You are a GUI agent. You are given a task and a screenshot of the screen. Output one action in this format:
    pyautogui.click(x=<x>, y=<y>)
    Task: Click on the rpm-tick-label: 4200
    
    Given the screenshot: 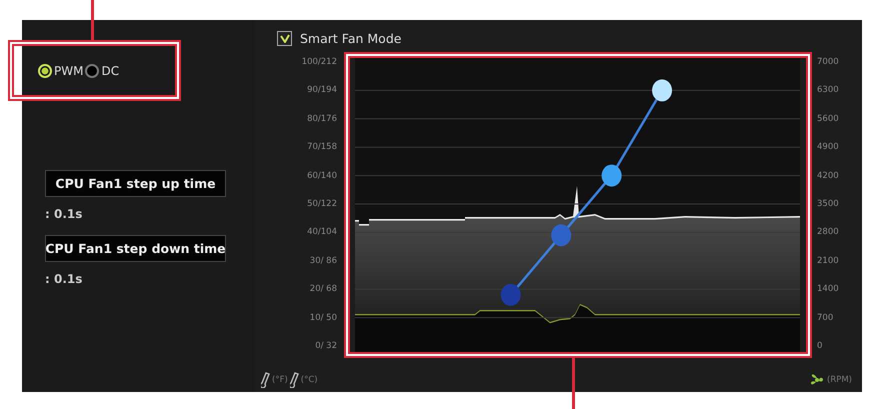 What is the action you would take?
    pyautogui.click(x=828, y=176)
    